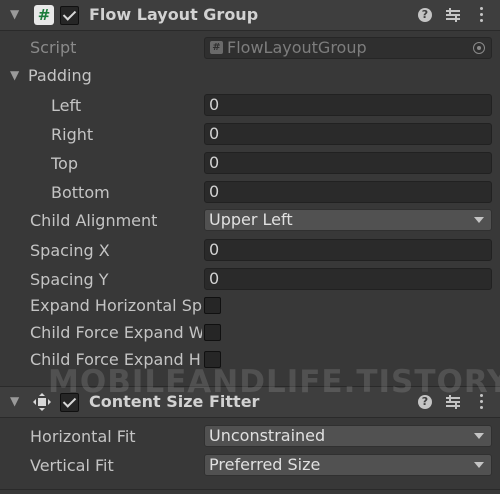  I want to click on bottom-label: Bottom, so click(80, 192).